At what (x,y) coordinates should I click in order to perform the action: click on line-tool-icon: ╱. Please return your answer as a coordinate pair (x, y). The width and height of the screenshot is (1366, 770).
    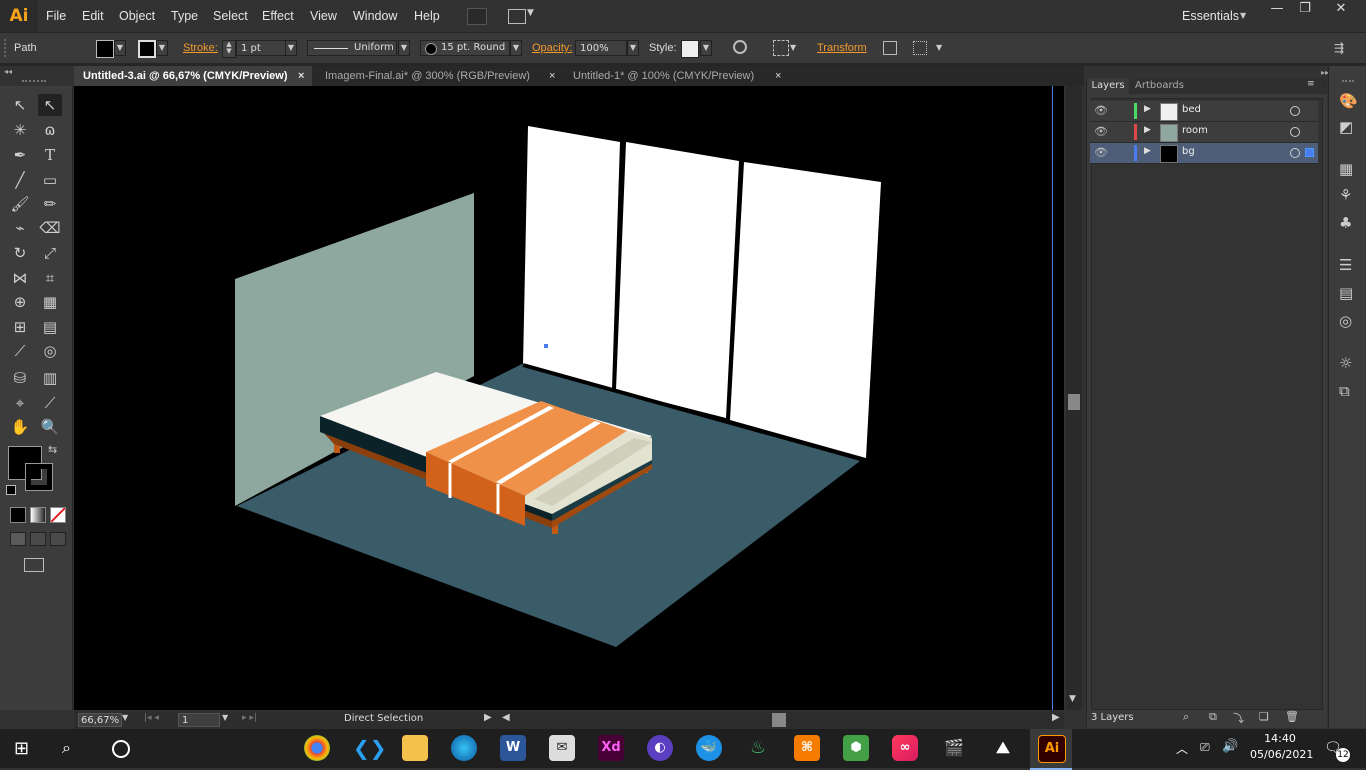
    Looking at the image, I should click on (20, 180).